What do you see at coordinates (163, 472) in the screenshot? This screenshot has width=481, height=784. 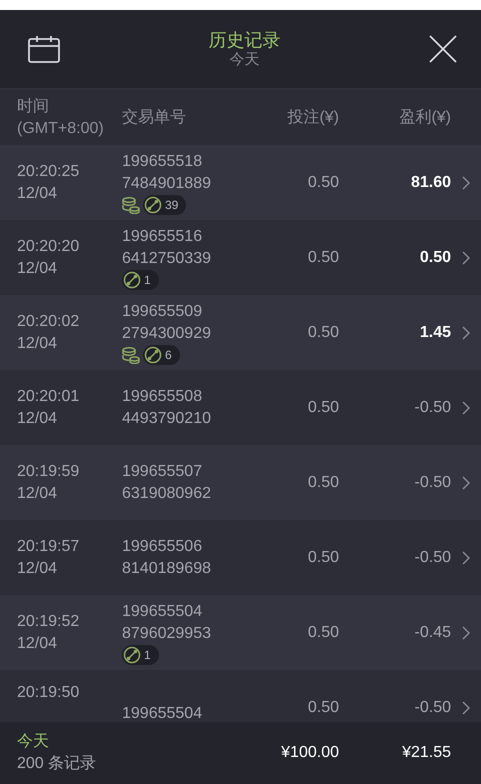 I see `order-number: 199655507` at bounding box center [163, 472].